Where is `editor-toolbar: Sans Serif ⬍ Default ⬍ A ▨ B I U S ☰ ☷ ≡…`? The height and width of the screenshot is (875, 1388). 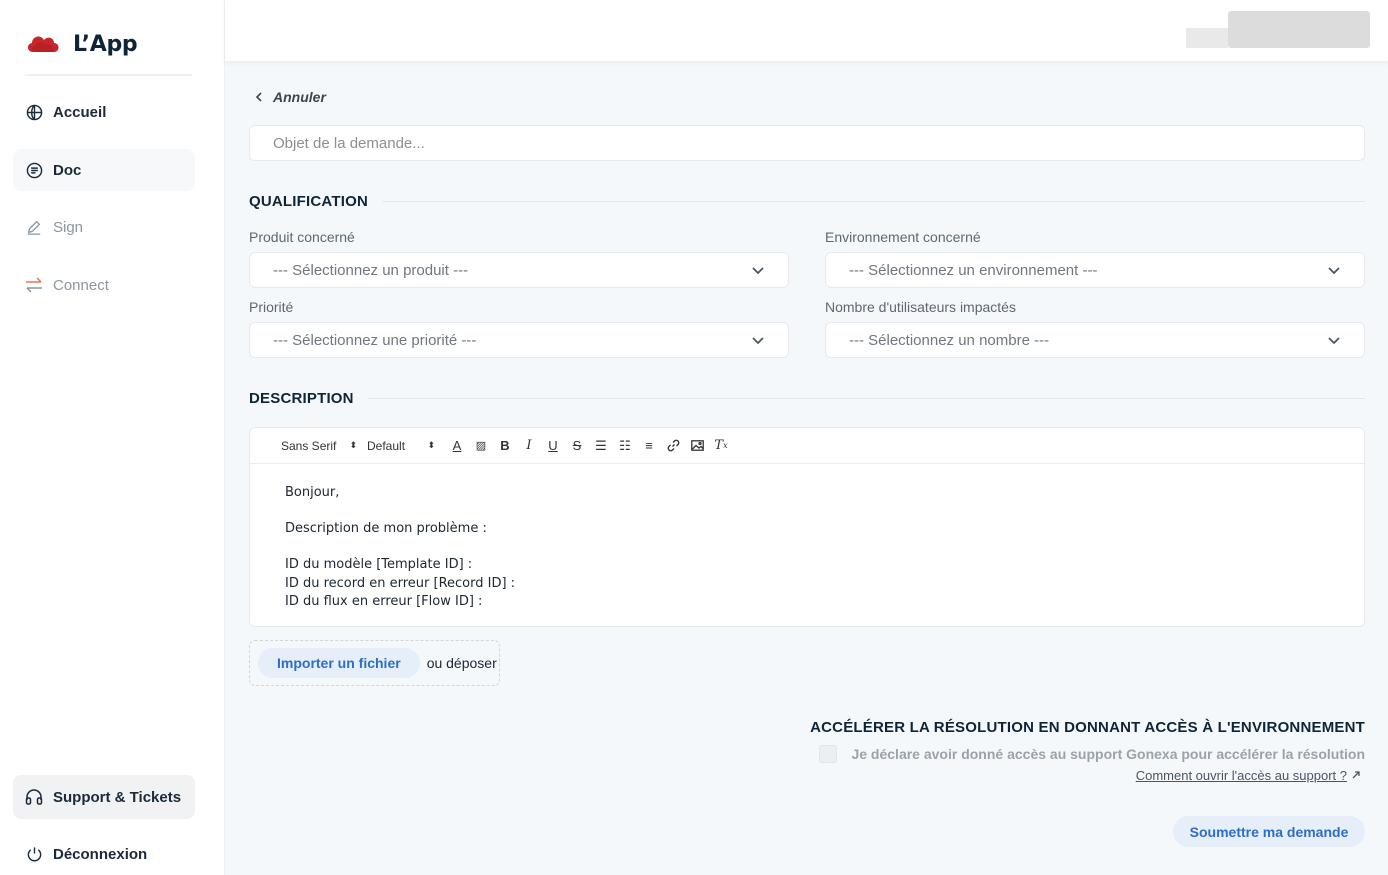
editor-toolbar: Sans Serif ⬍ Default ⬍ A ▨ B I U S ☰ ☷ ≡… is located at coordinates (807, 446).